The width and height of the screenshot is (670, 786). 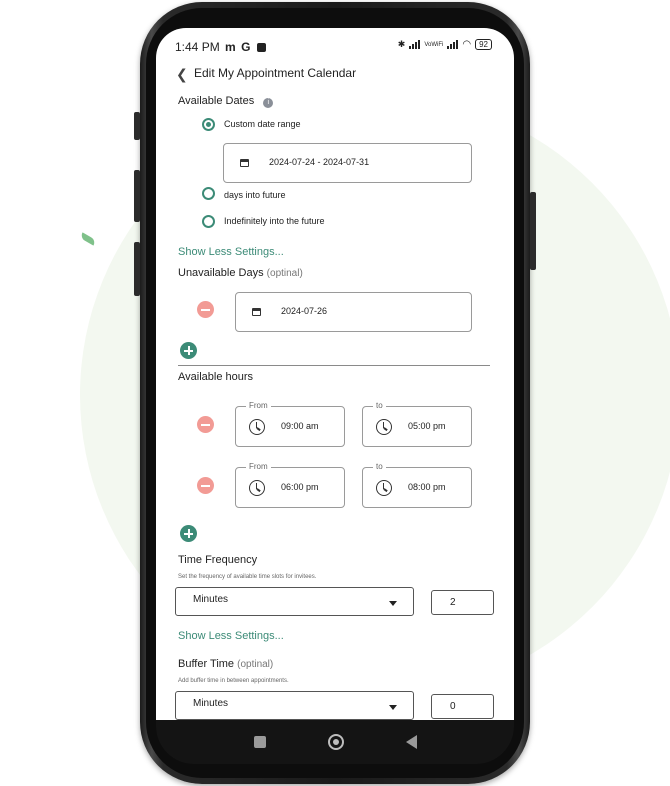 I want to click on back-icon, so click(x=411, y=742).